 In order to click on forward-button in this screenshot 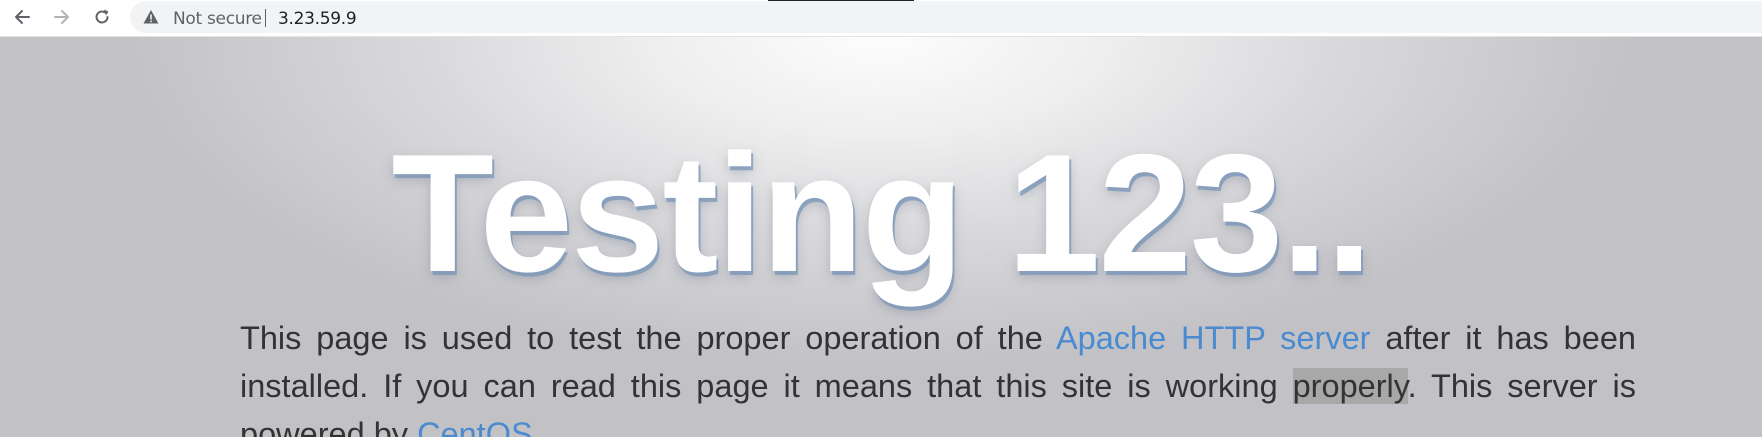, I will do `click(62, 17)`.